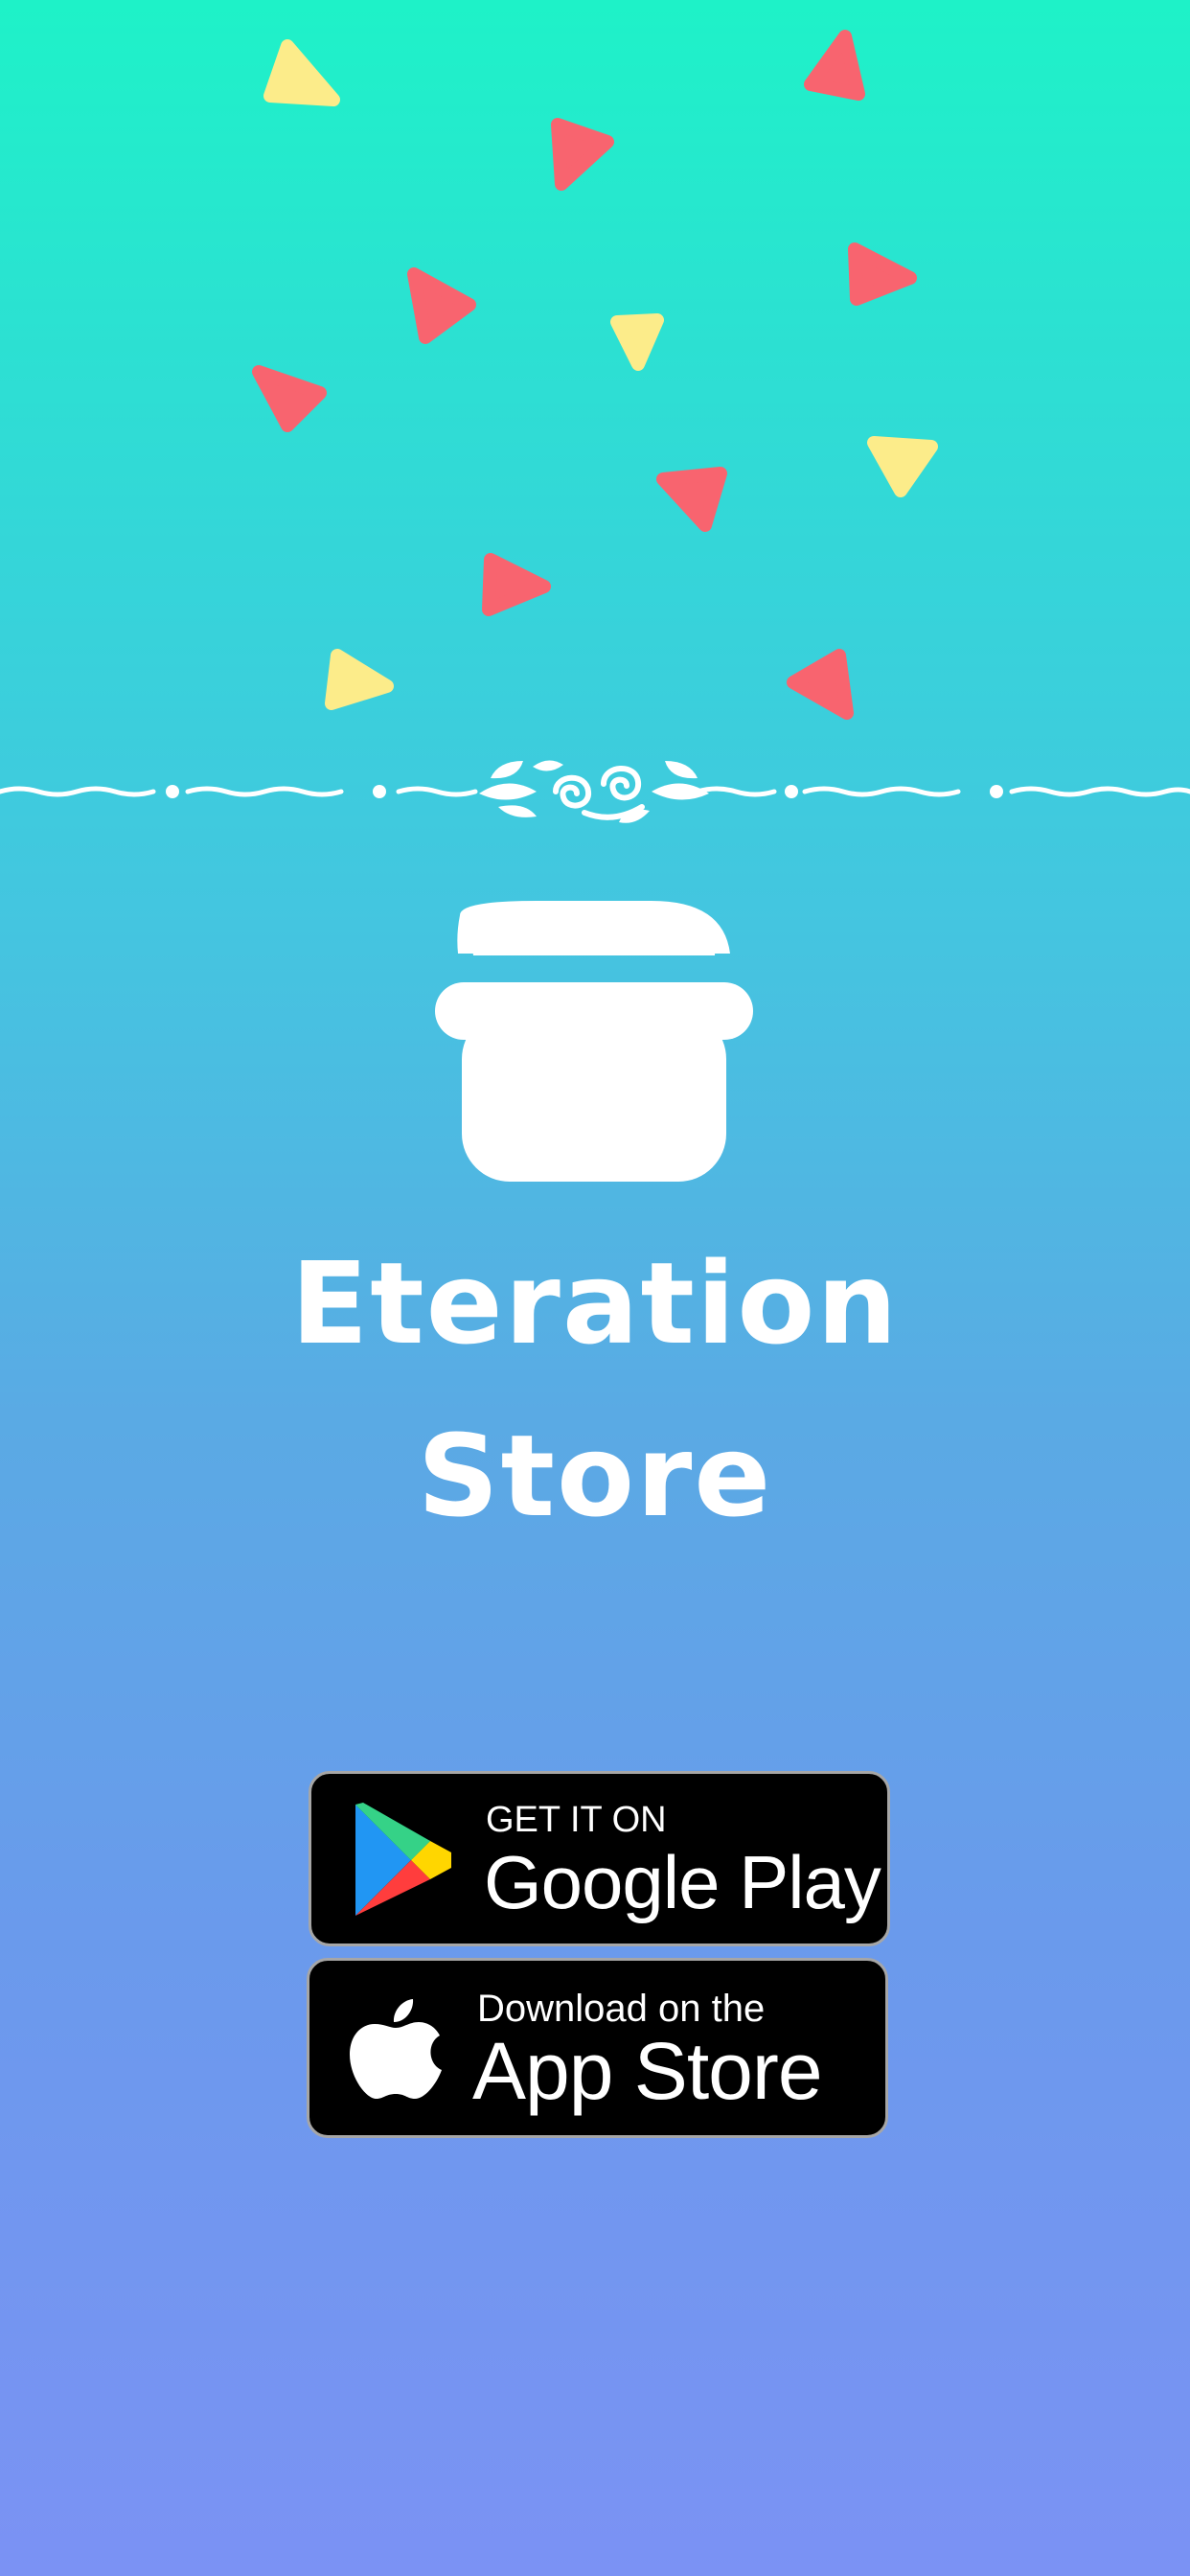 The image size is (1190, 2576). Describe the element at coordinates (595, 1303) in the screenshot. I see `app-title-line1: Eteration` at that location.